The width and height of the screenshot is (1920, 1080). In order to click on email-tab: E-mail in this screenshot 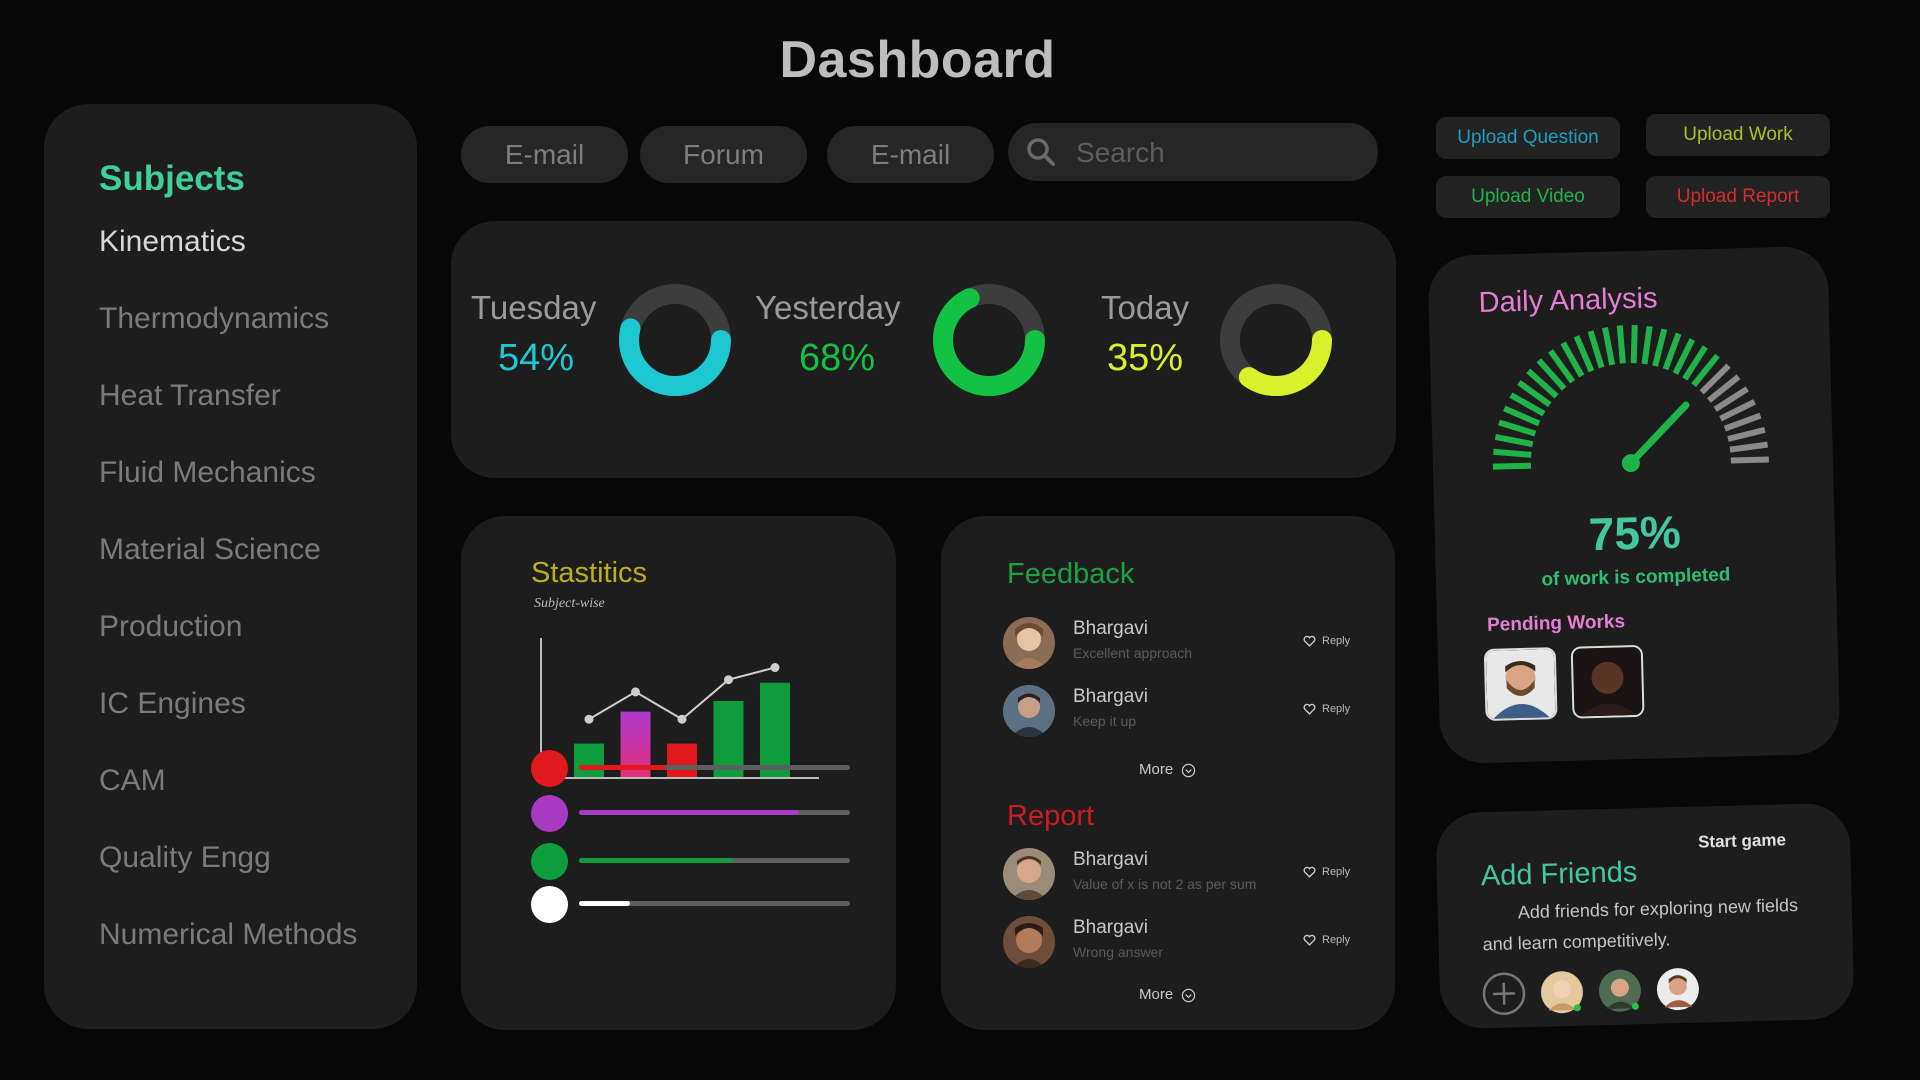, I will do `click(544, 154)`.